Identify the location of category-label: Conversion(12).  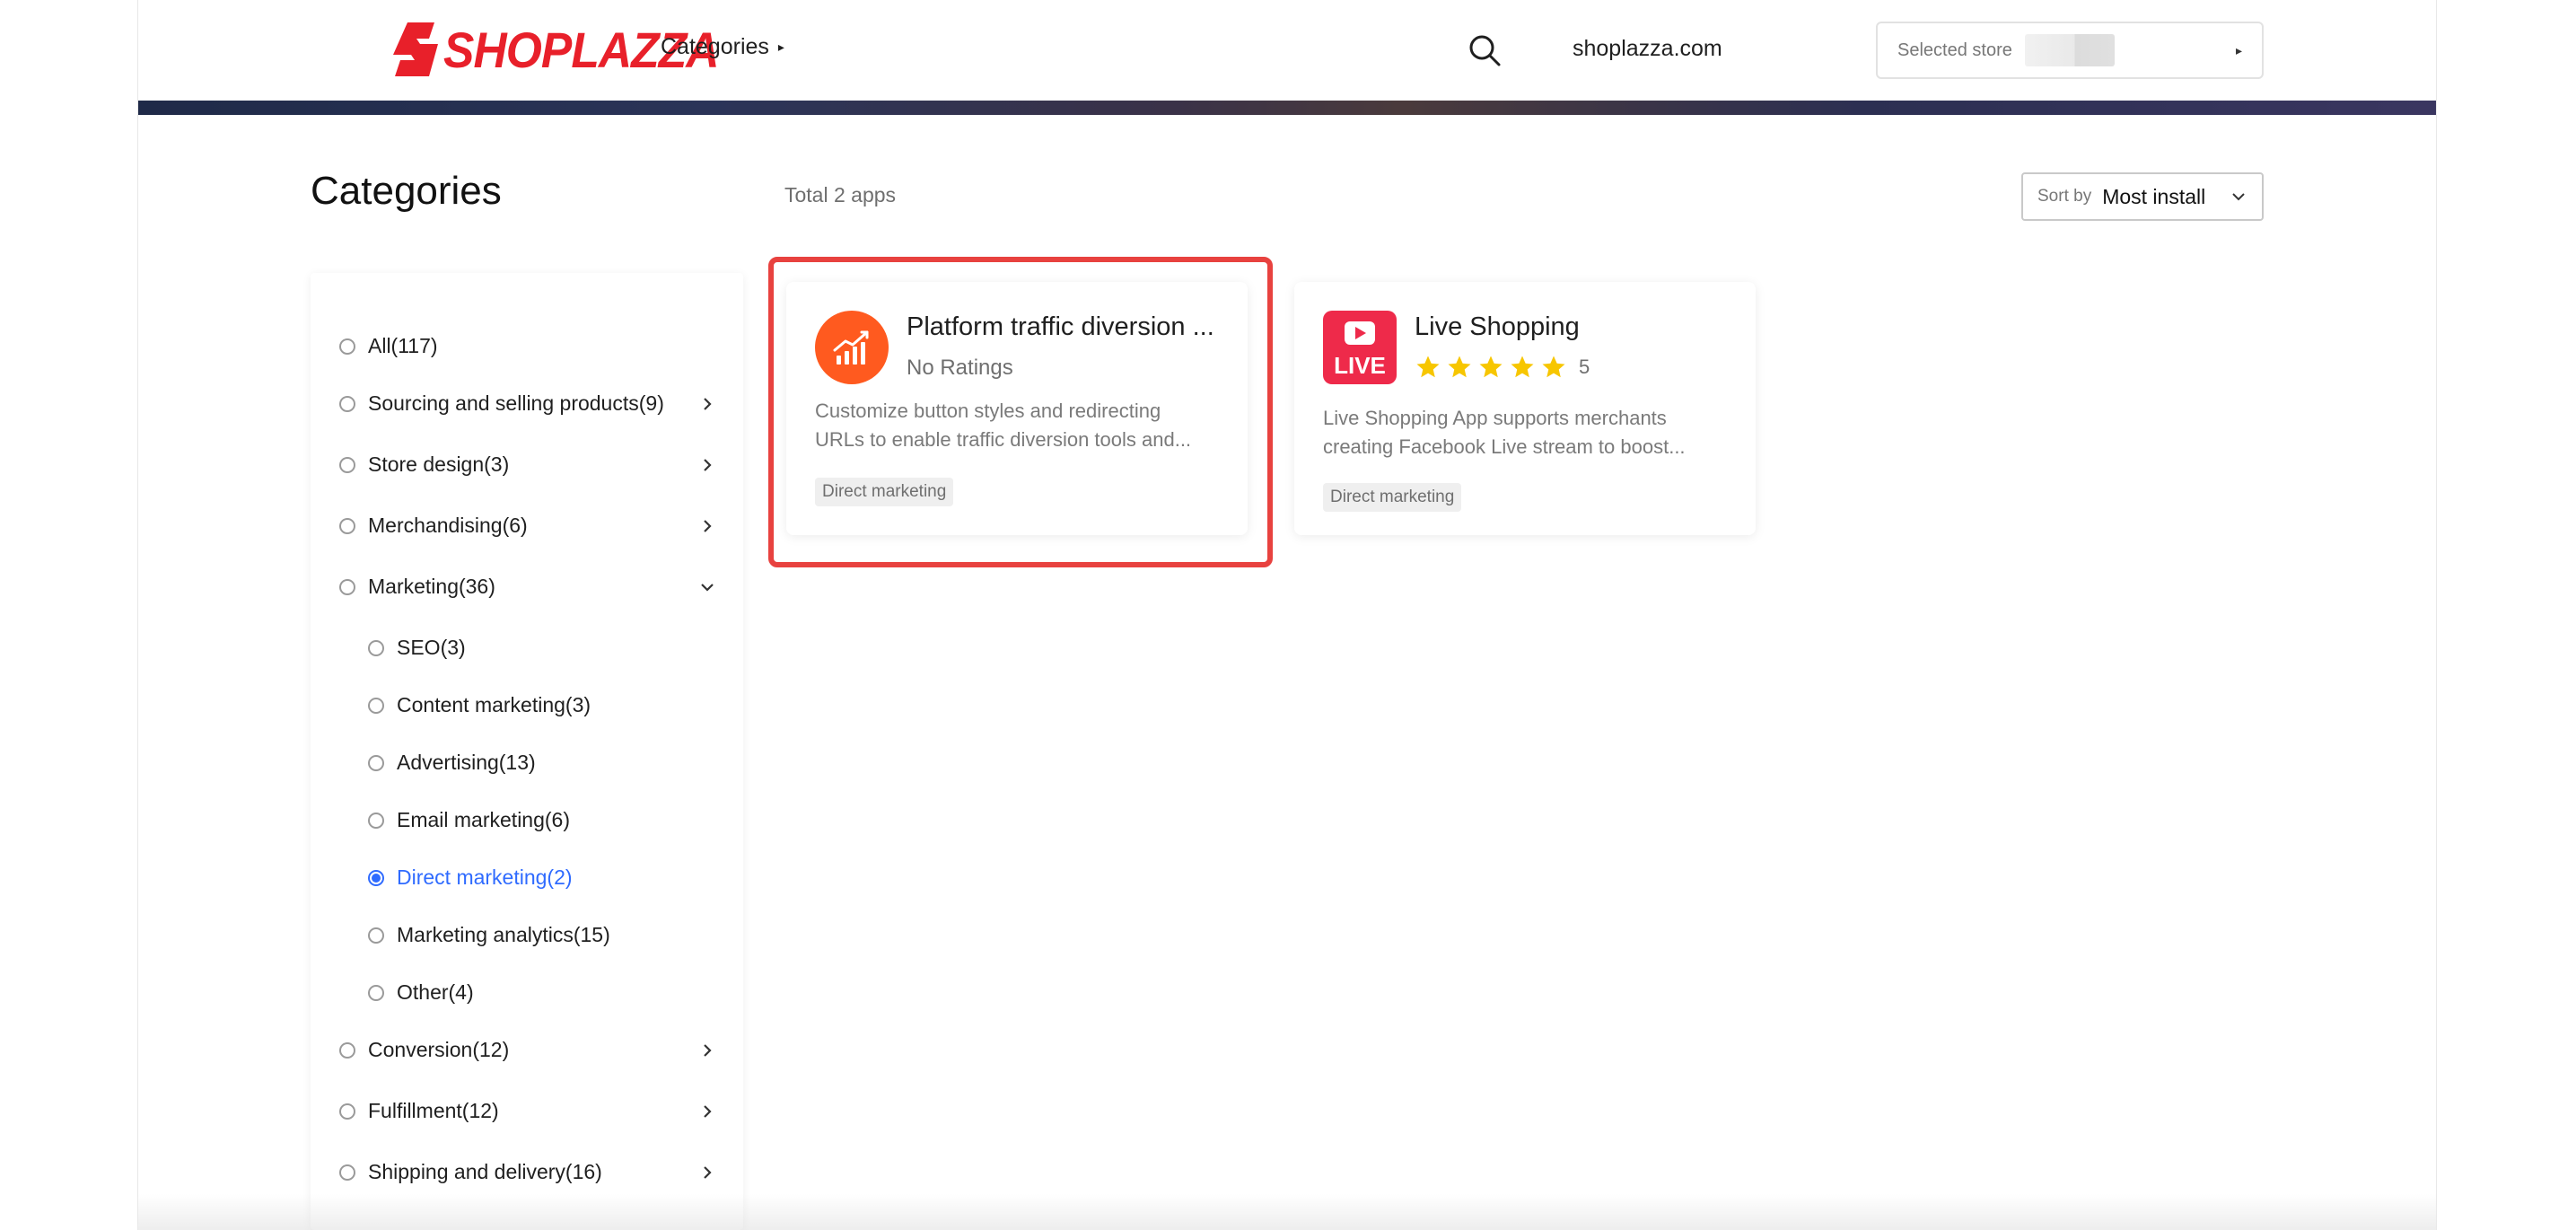
(439, 1049).